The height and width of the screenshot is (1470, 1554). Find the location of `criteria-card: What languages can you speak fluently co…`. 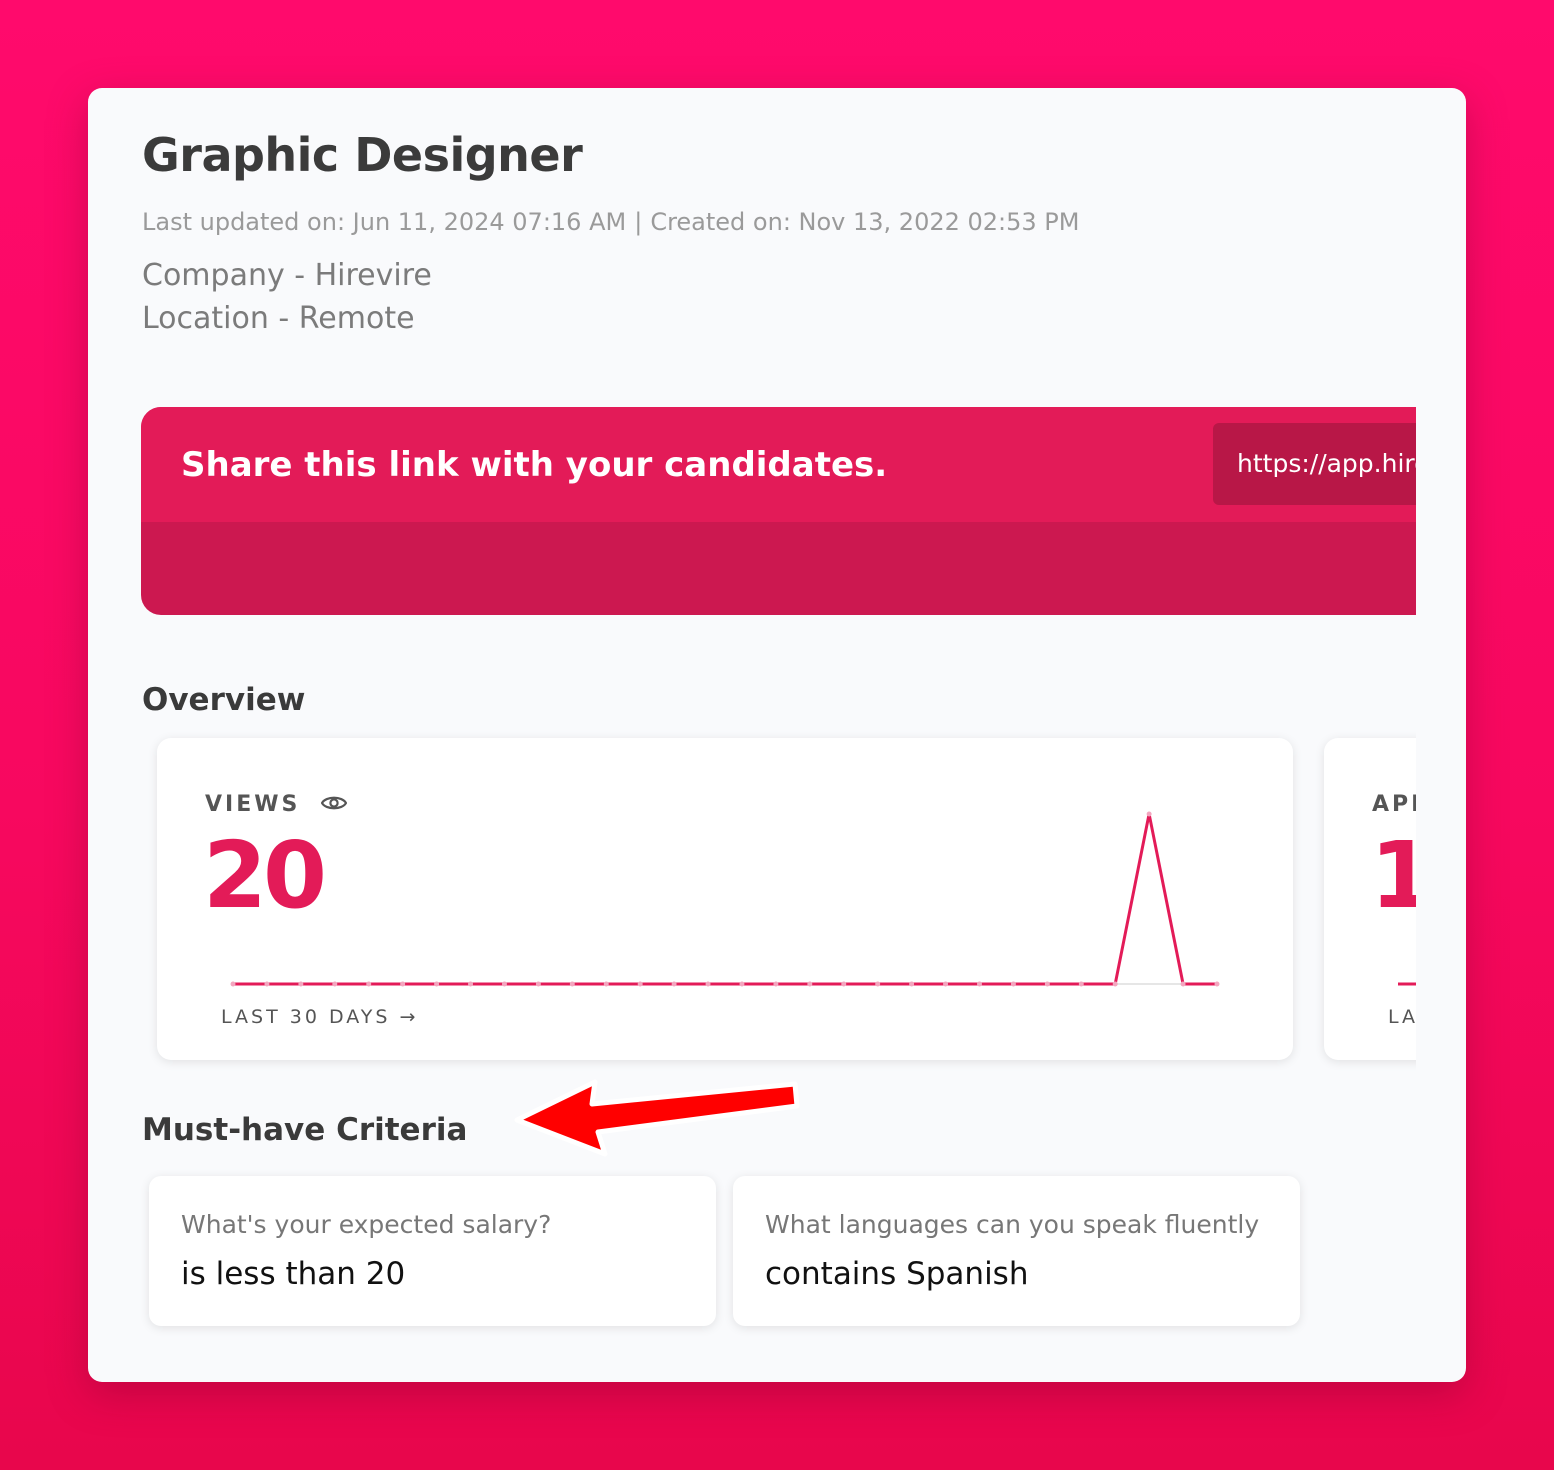

criteria-card: What languages can you speak fluently co… is located at coordinates (1016, 1251).